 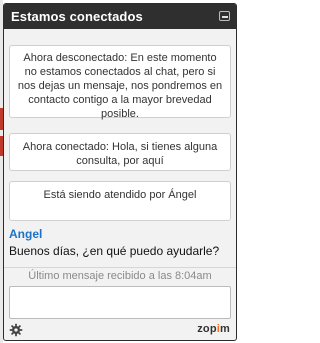 What do you see at coordinates (16, 330) in the screenshot?
I see `gear-icon` at bounding box center [16, 330].